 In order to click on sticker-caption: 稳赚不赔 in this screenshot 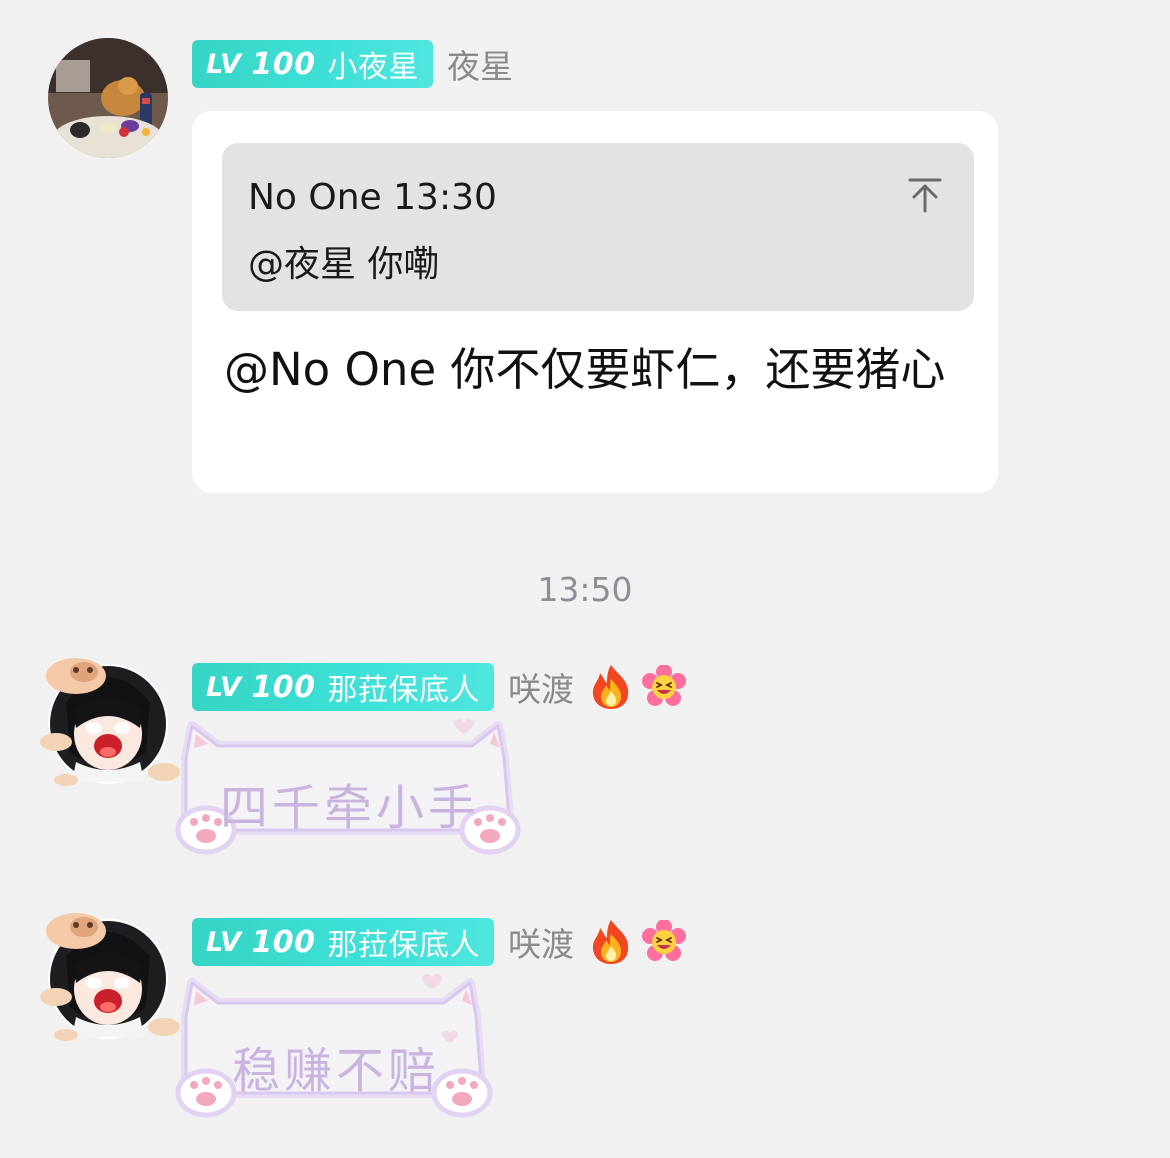, I will do `click(336, 1071)`.